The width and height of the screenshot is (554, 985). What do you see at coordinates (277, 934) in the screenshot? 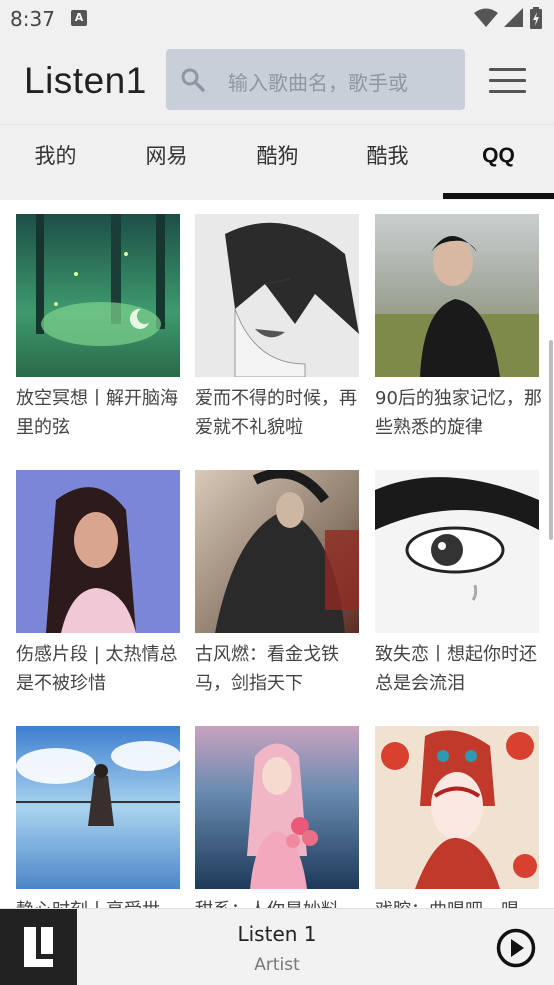
I see `now-playing-title: Listen 1` at bounding box center [277, 934].